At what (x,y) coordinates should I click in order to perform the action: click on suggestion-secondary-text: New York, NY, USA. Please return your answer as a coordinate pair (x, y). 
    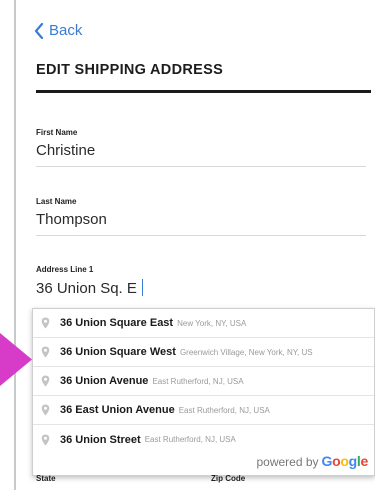
    Looking at the image, I should click on (212, 323).